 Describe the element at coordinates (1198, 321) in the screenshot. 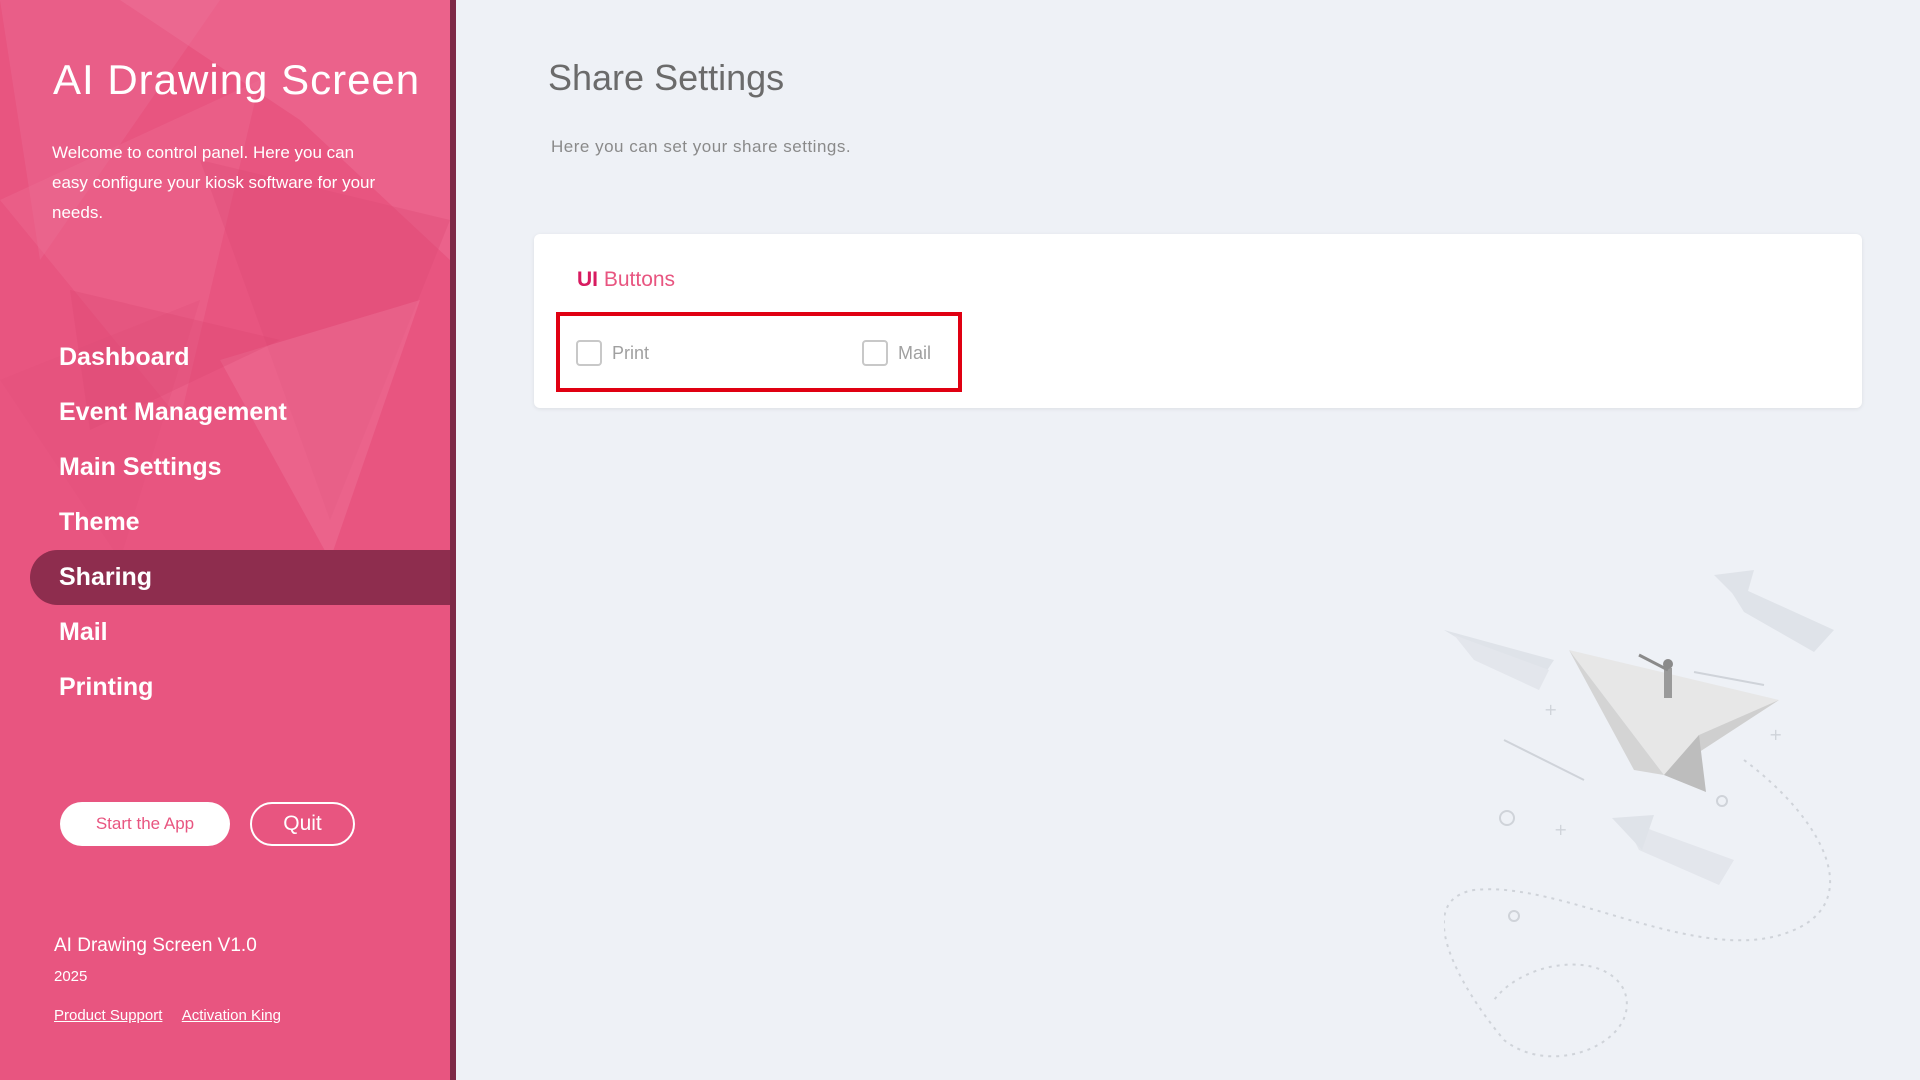

I see `ui-buttons-card: UI Buttons Print Mail` at that location.